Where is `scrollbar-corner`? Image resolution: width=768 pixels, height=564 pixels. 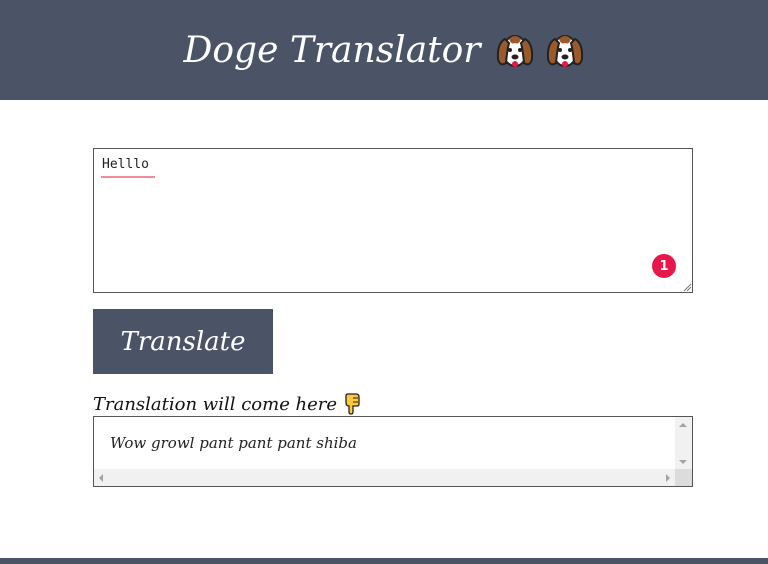 scrollbar-corner is located at coordinates (683, 477).